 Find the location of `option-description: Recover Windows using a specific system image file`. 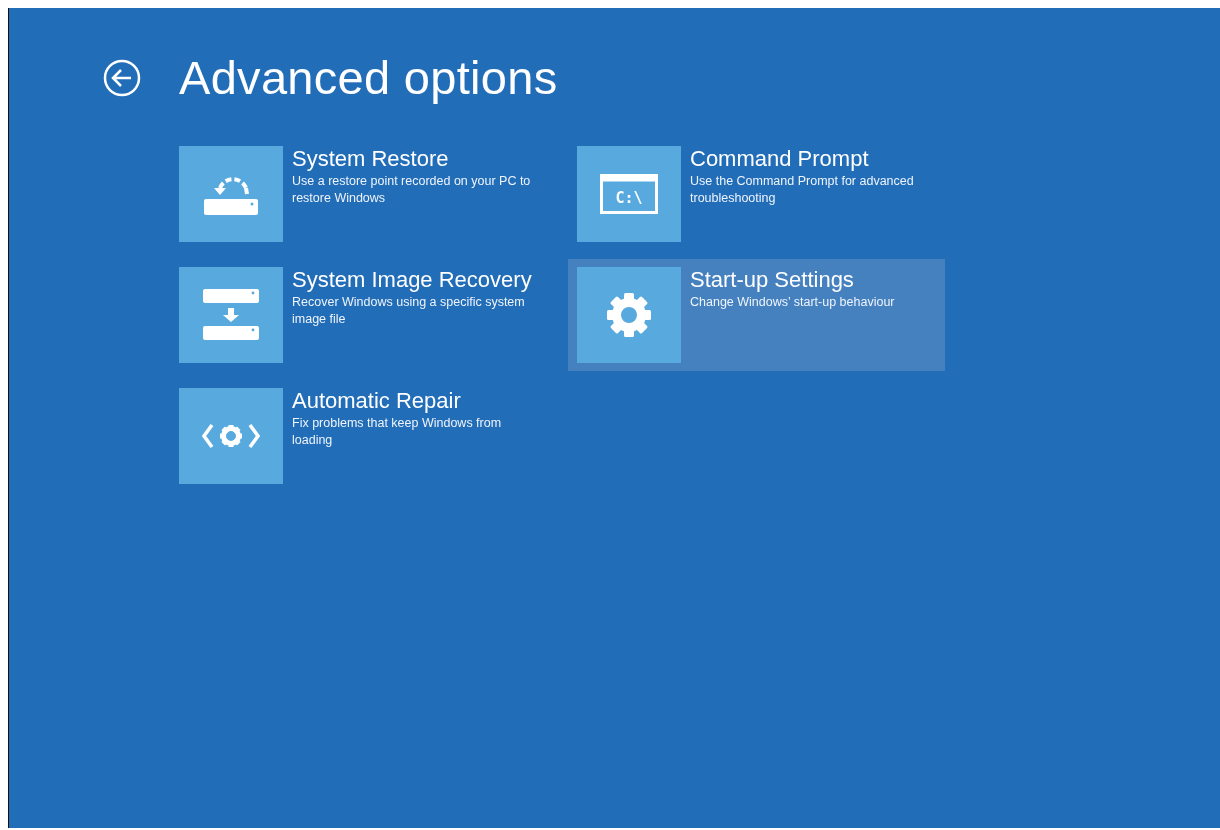

option-description: Recover Windows using a specific system image file is located at coordinates (409, 311).